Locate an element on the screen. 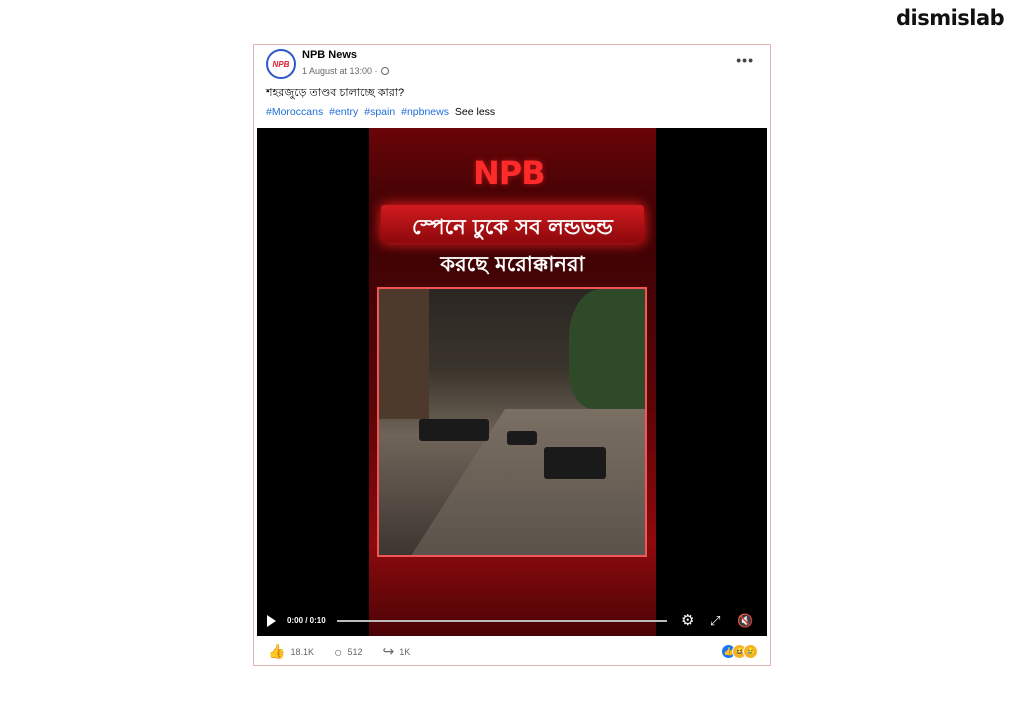  video-headline-line1: স্পেনে ঢুকে সব লন্ডভন্ড is located at coordinates (512, 227).